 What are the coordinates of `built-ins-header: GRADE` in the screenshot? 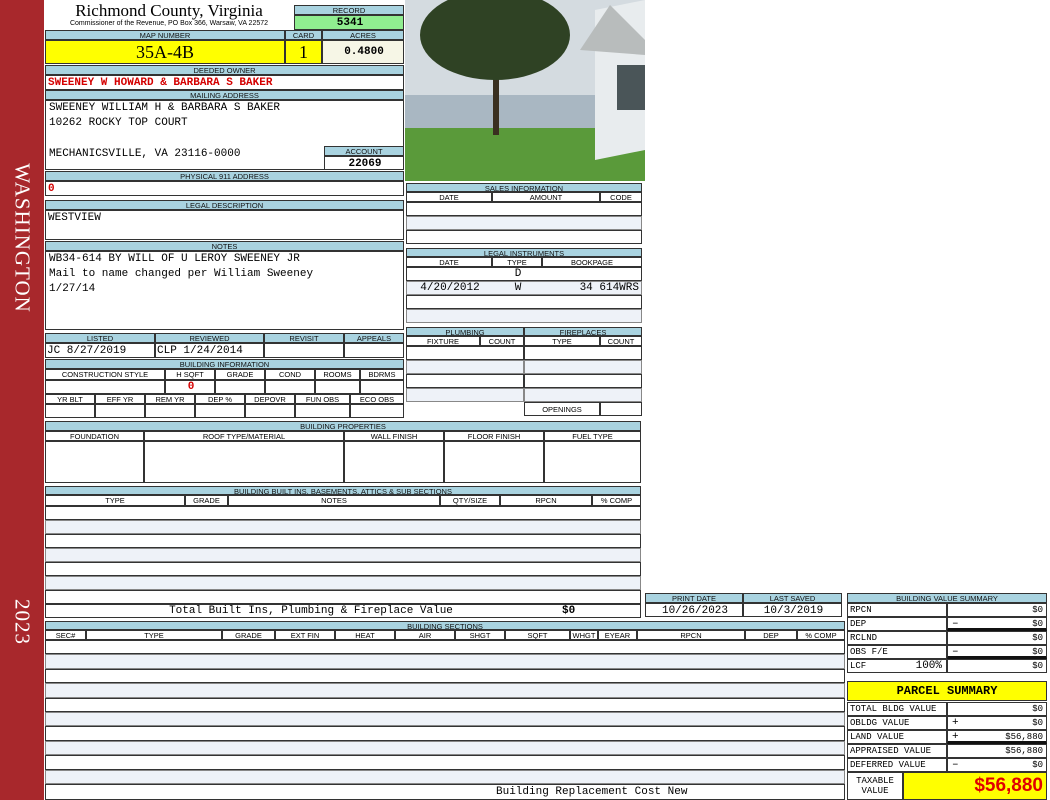 It's located at (206, 500).